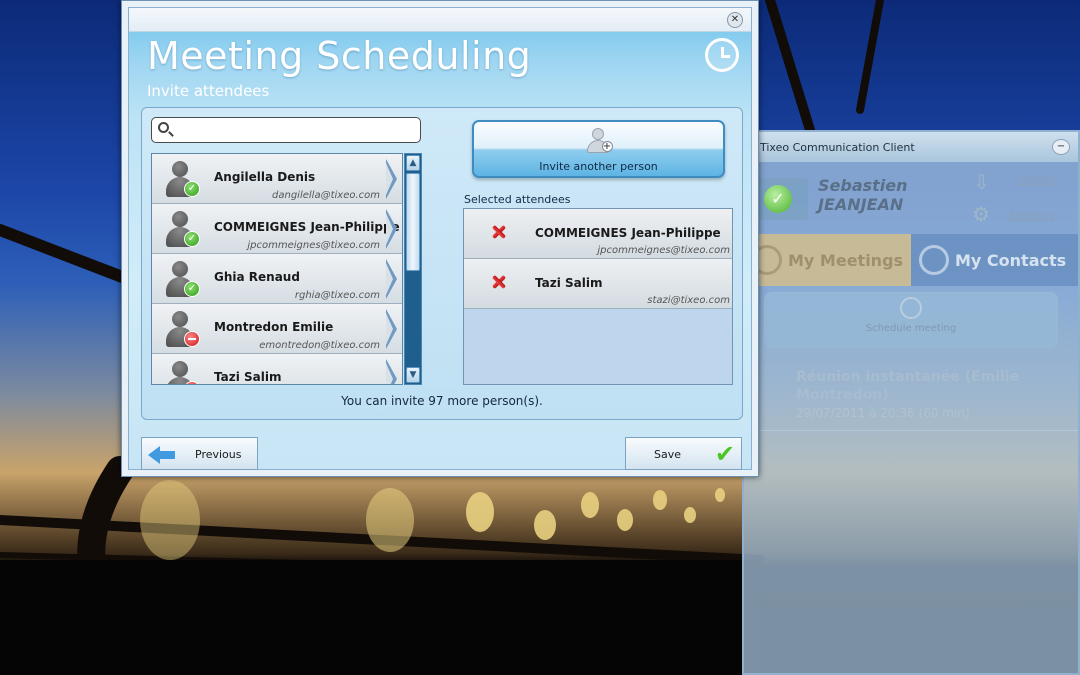 This screenshot has width=1080, height=675. I want to click on invite-button-label: Invite another person, so click(598, 166).